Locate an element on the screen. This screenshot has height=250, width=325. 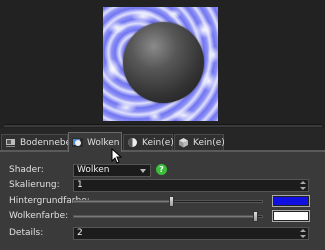
cloud-color-slider is located at coordinates (168, 216).